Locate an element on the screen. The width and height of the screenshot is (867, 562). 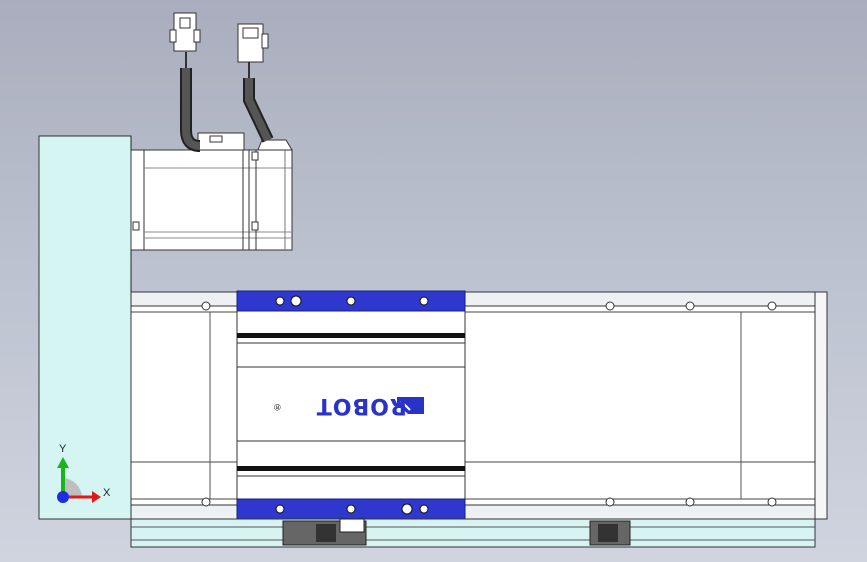
registered-mark: ® is located at coordinates (277, 407).